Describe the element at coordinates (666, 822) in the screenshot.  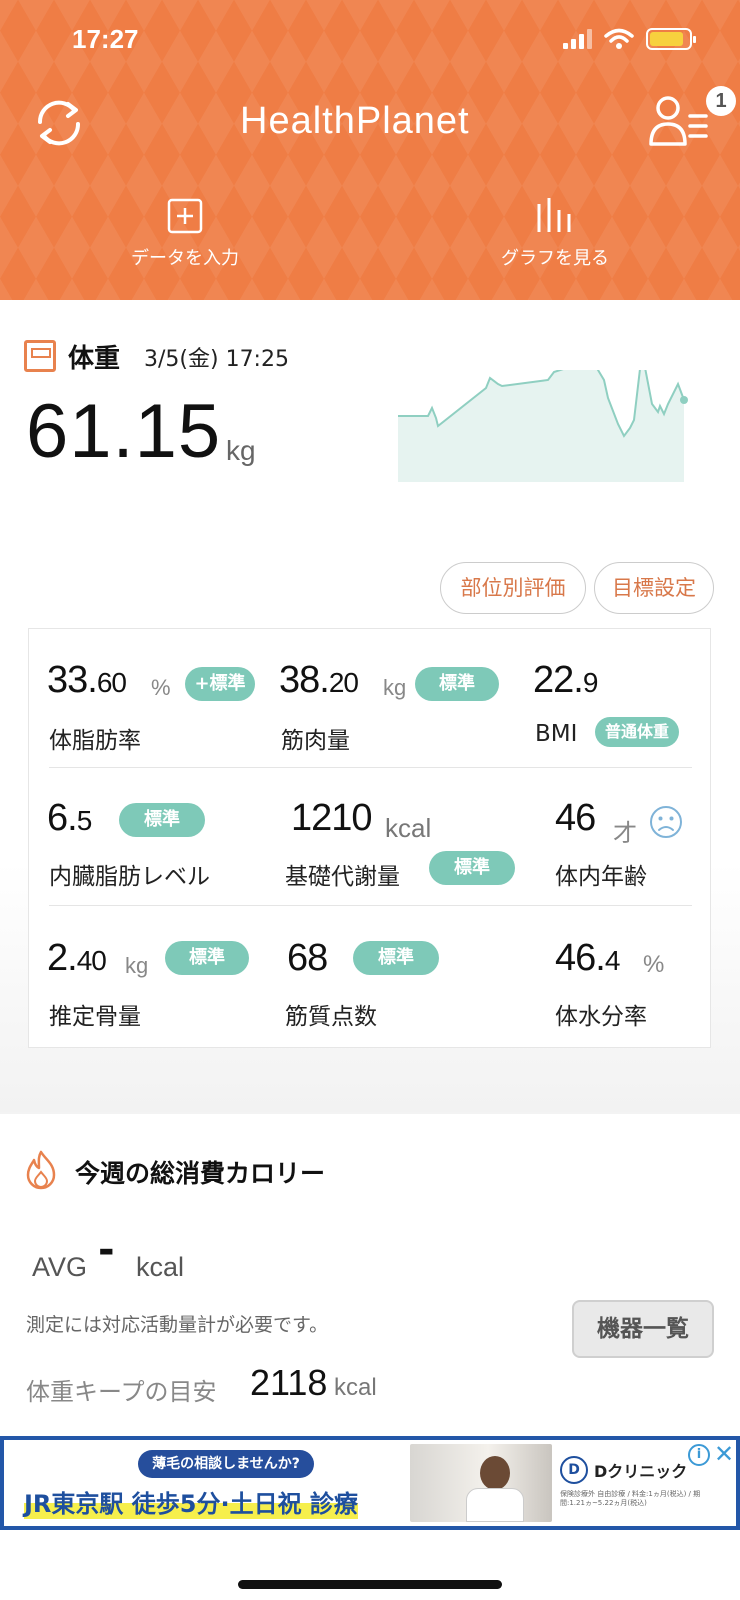
I see `sad-face-icon` at that location.